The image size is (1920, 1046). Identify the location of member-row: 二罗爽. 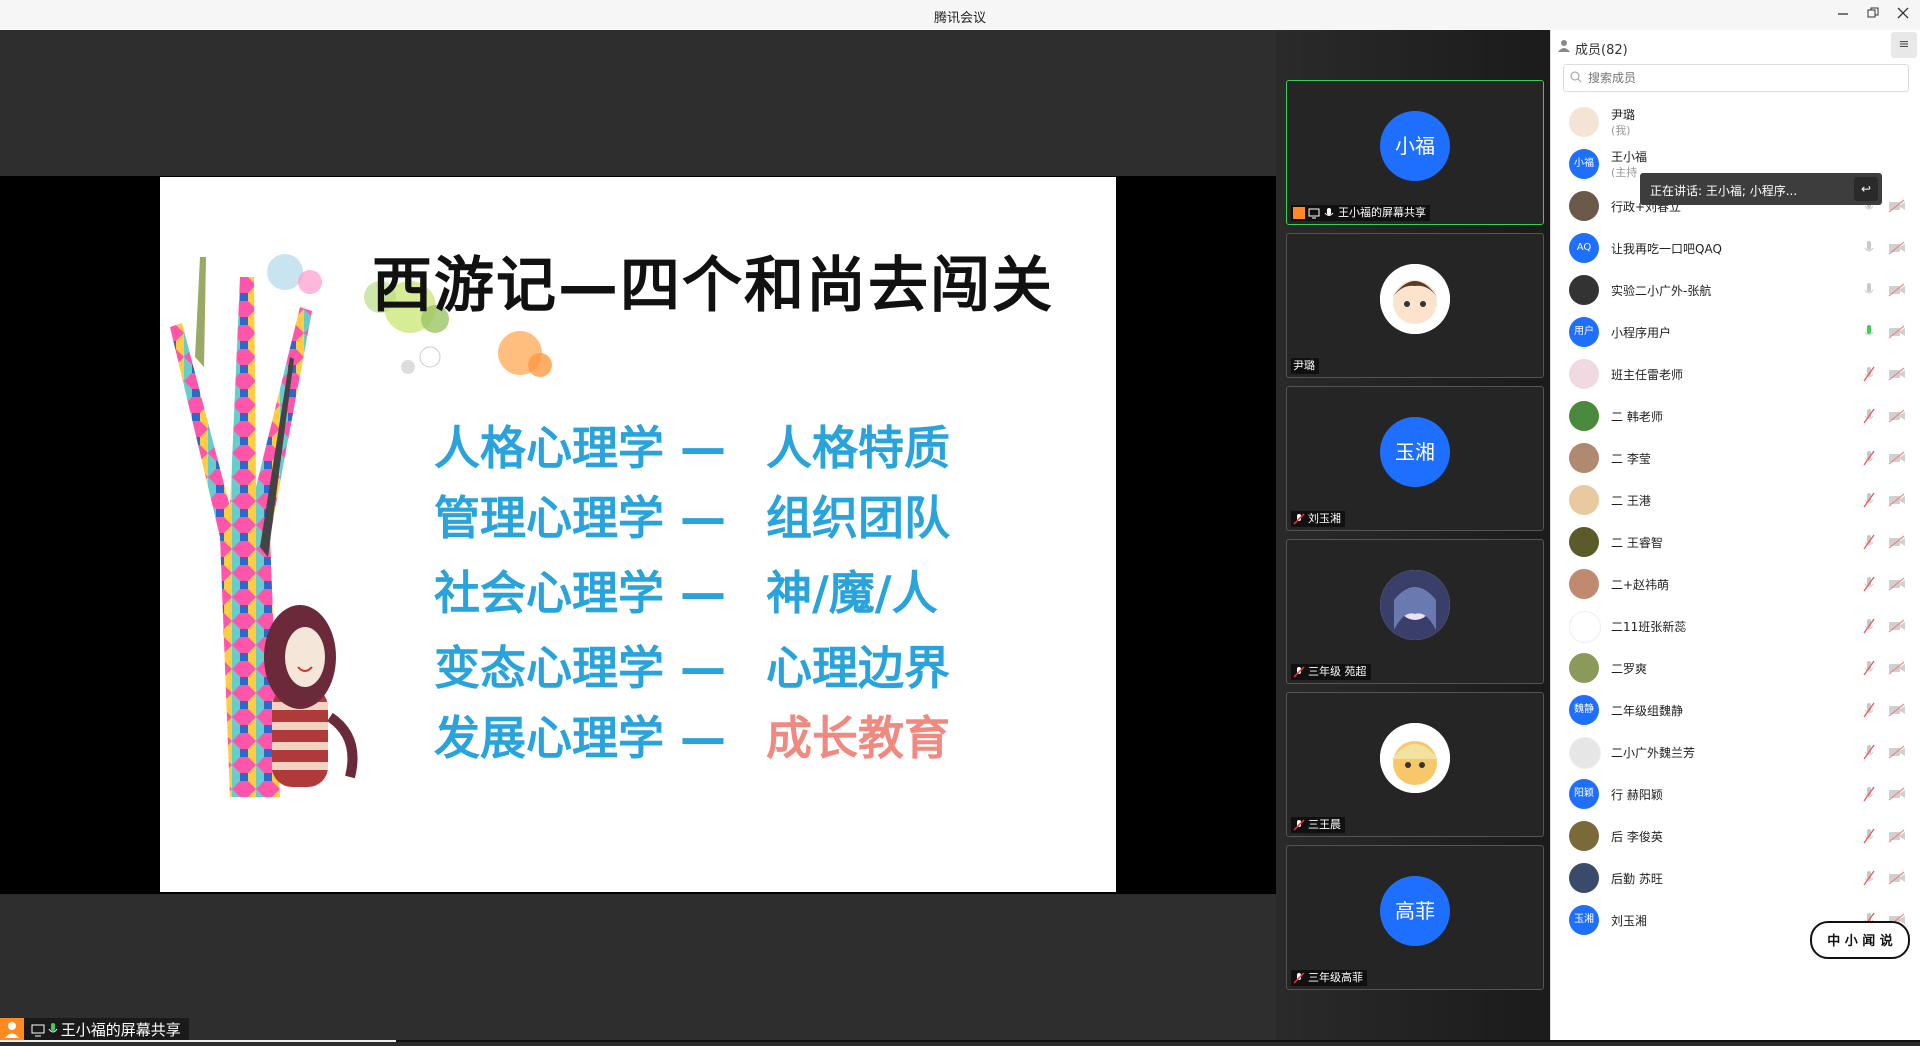
(1735, 668).